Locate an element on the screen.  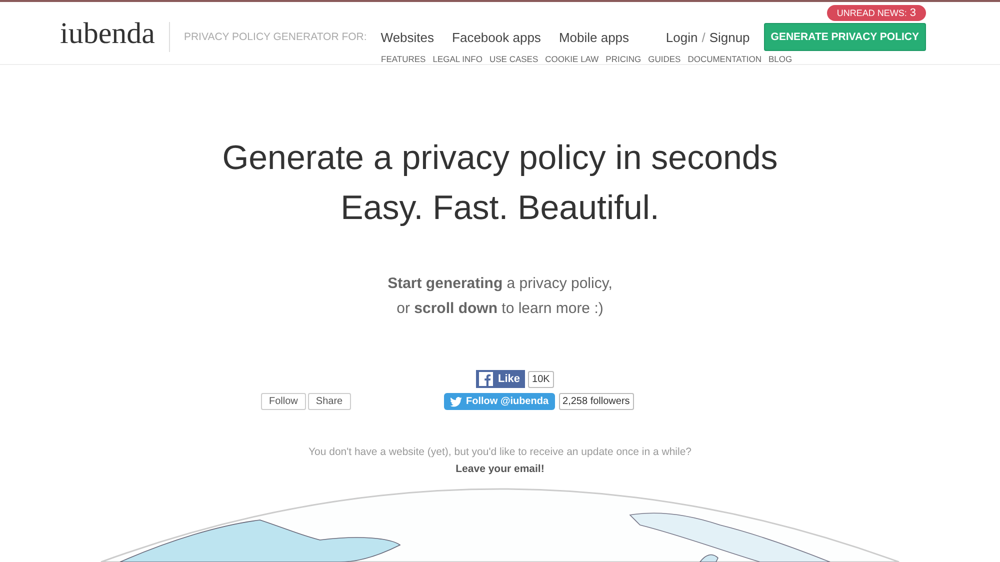
subnav-link: LEGAL INFO is located at coordinates (457, 59).